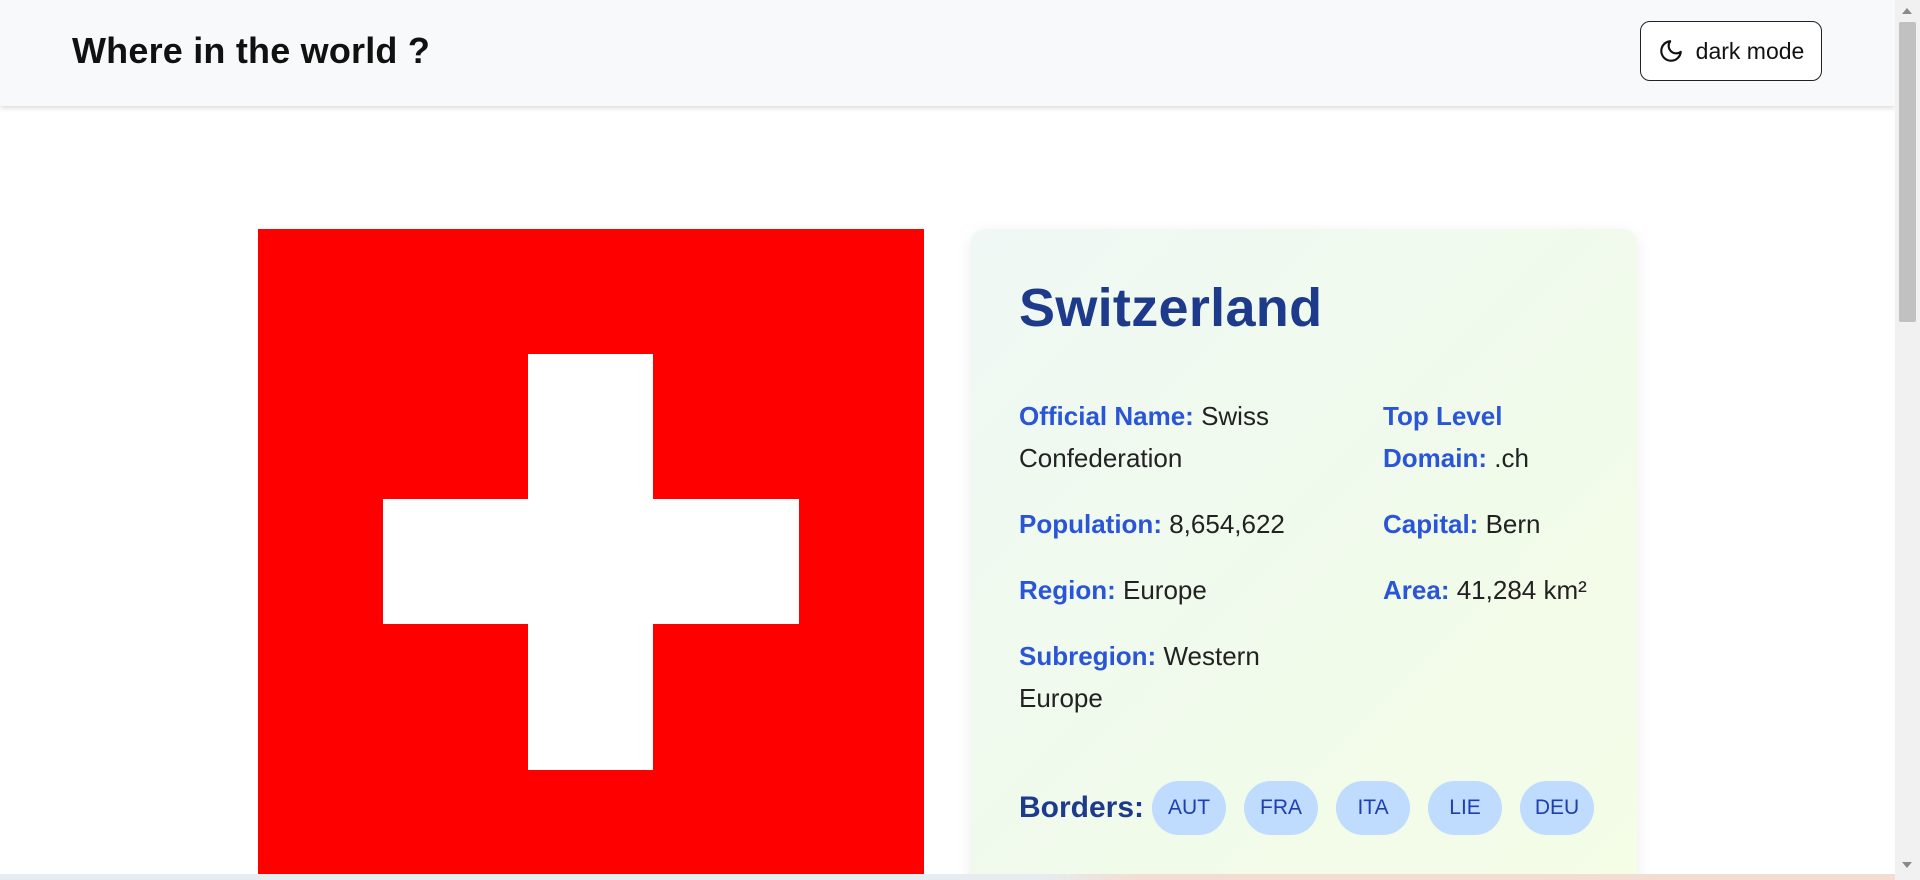  What do you see at coordinates (591, 561) in the screenshot?
I see `flag-cross-horizontal` at bounding box center [591, 561].